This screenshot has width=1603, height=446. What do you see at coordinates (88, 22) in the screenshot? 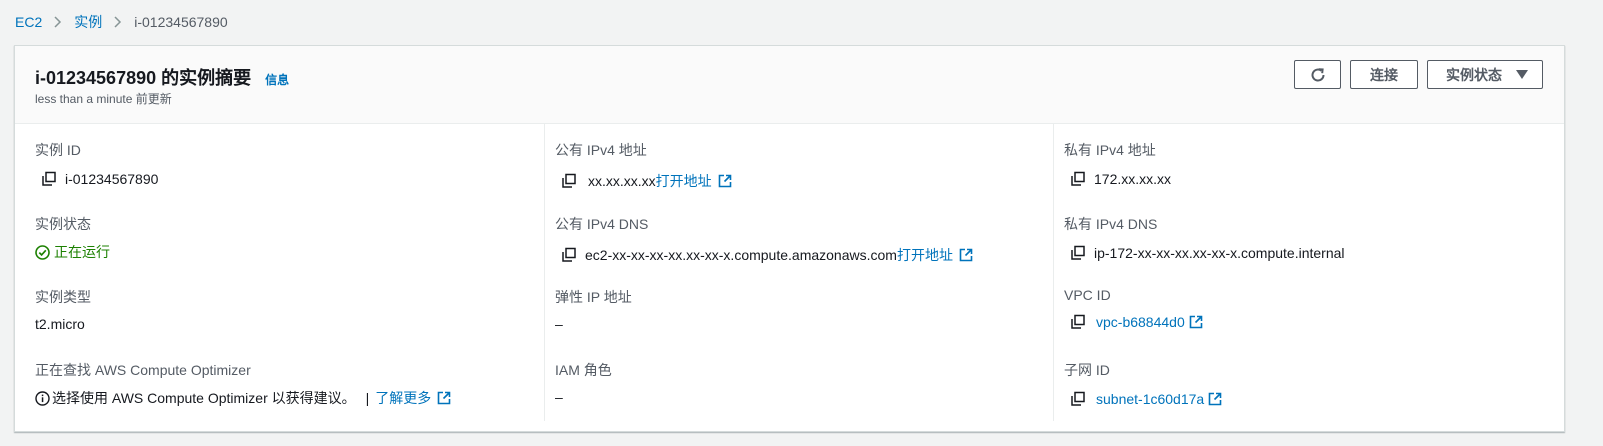
I see `breadcrumb-instances: 实例` at bounding box center [88, 22].